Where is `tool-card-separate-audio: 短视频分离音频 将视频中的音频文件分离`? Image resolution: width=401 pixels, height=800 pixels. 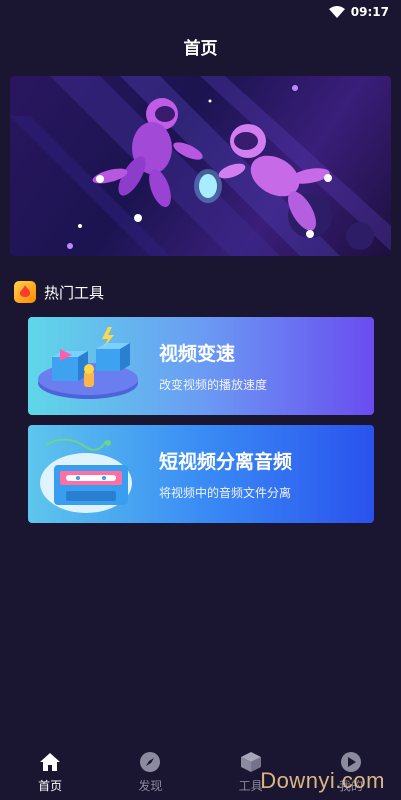
tool-card-separate-audio: 短视频分离音频 将视频中的音频文件分离 is located at coordinates (201, 474).